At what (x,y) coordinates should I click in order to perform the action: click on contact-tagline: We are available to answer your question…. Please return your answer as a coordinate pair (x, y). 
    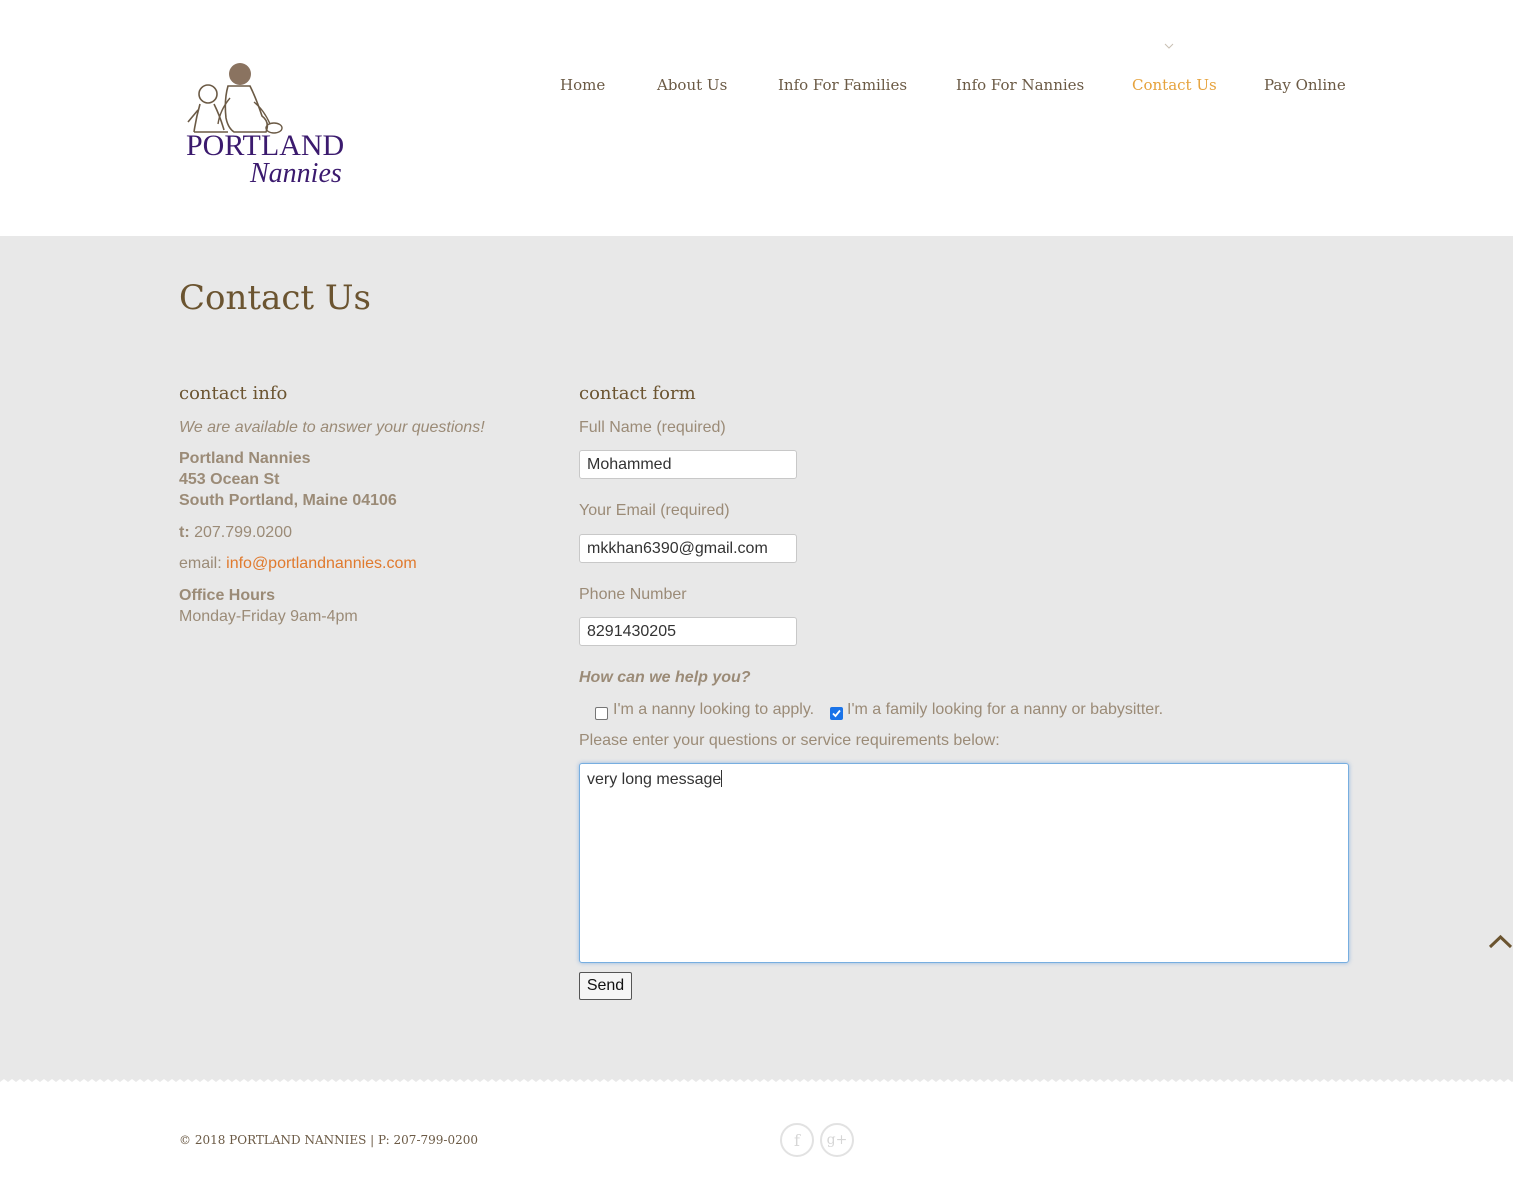
    Looking at the image, I should click on (332, 427).